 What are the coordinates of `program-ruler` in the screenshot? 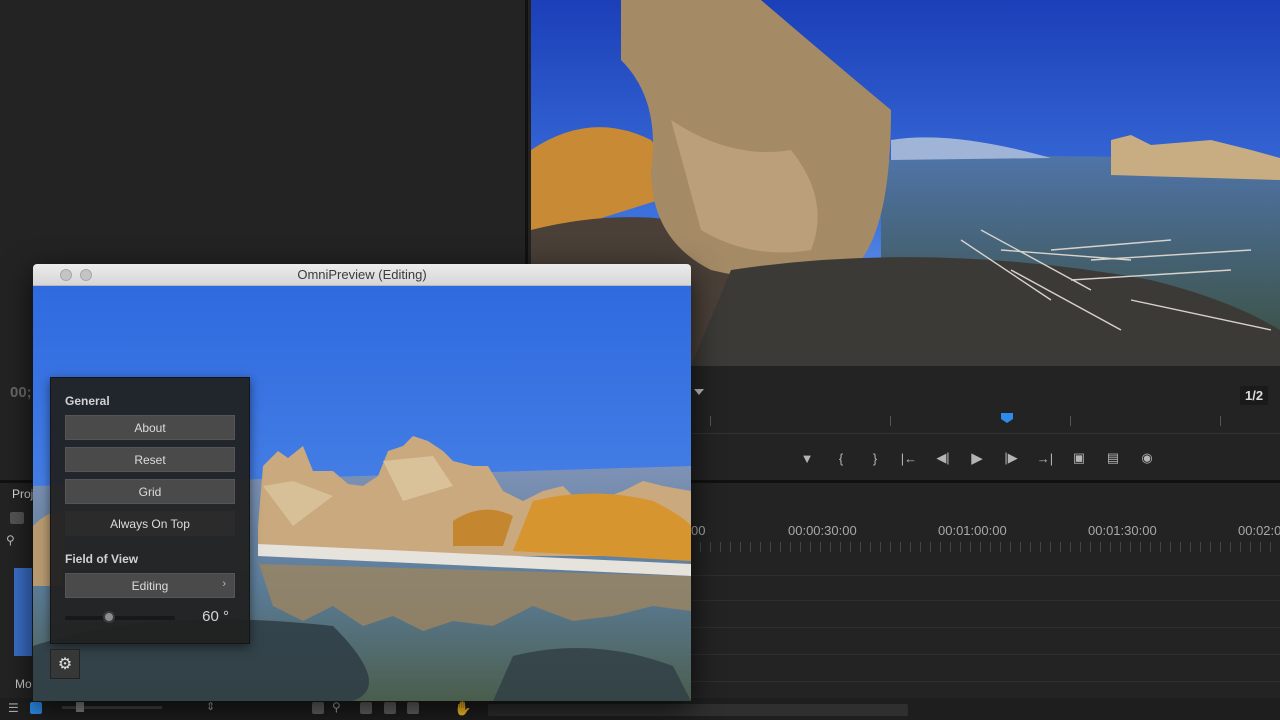 It's located at (985, 419).